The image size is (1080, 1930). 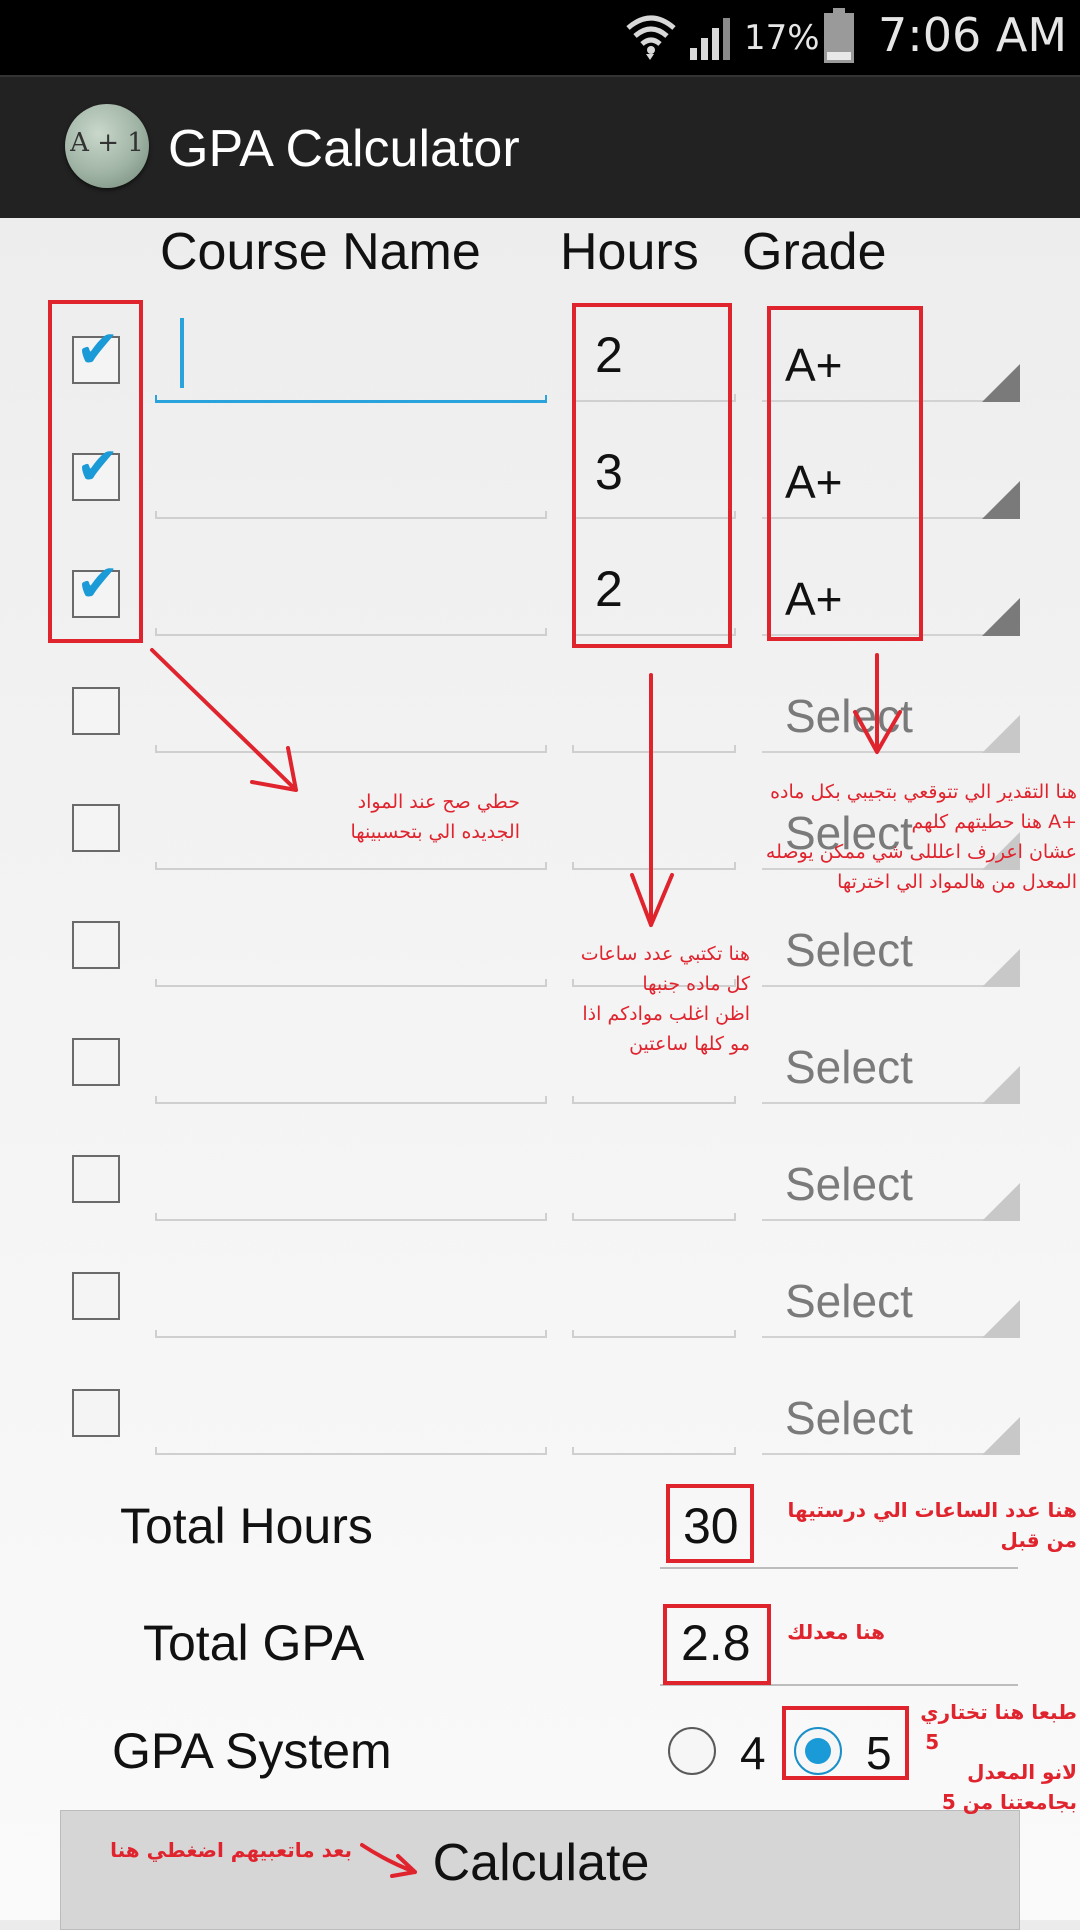 What do you see at coordinates (388, 1860) in the screenshot?
I see `arrow-calculate-note` at bounding box center [388, 1860].